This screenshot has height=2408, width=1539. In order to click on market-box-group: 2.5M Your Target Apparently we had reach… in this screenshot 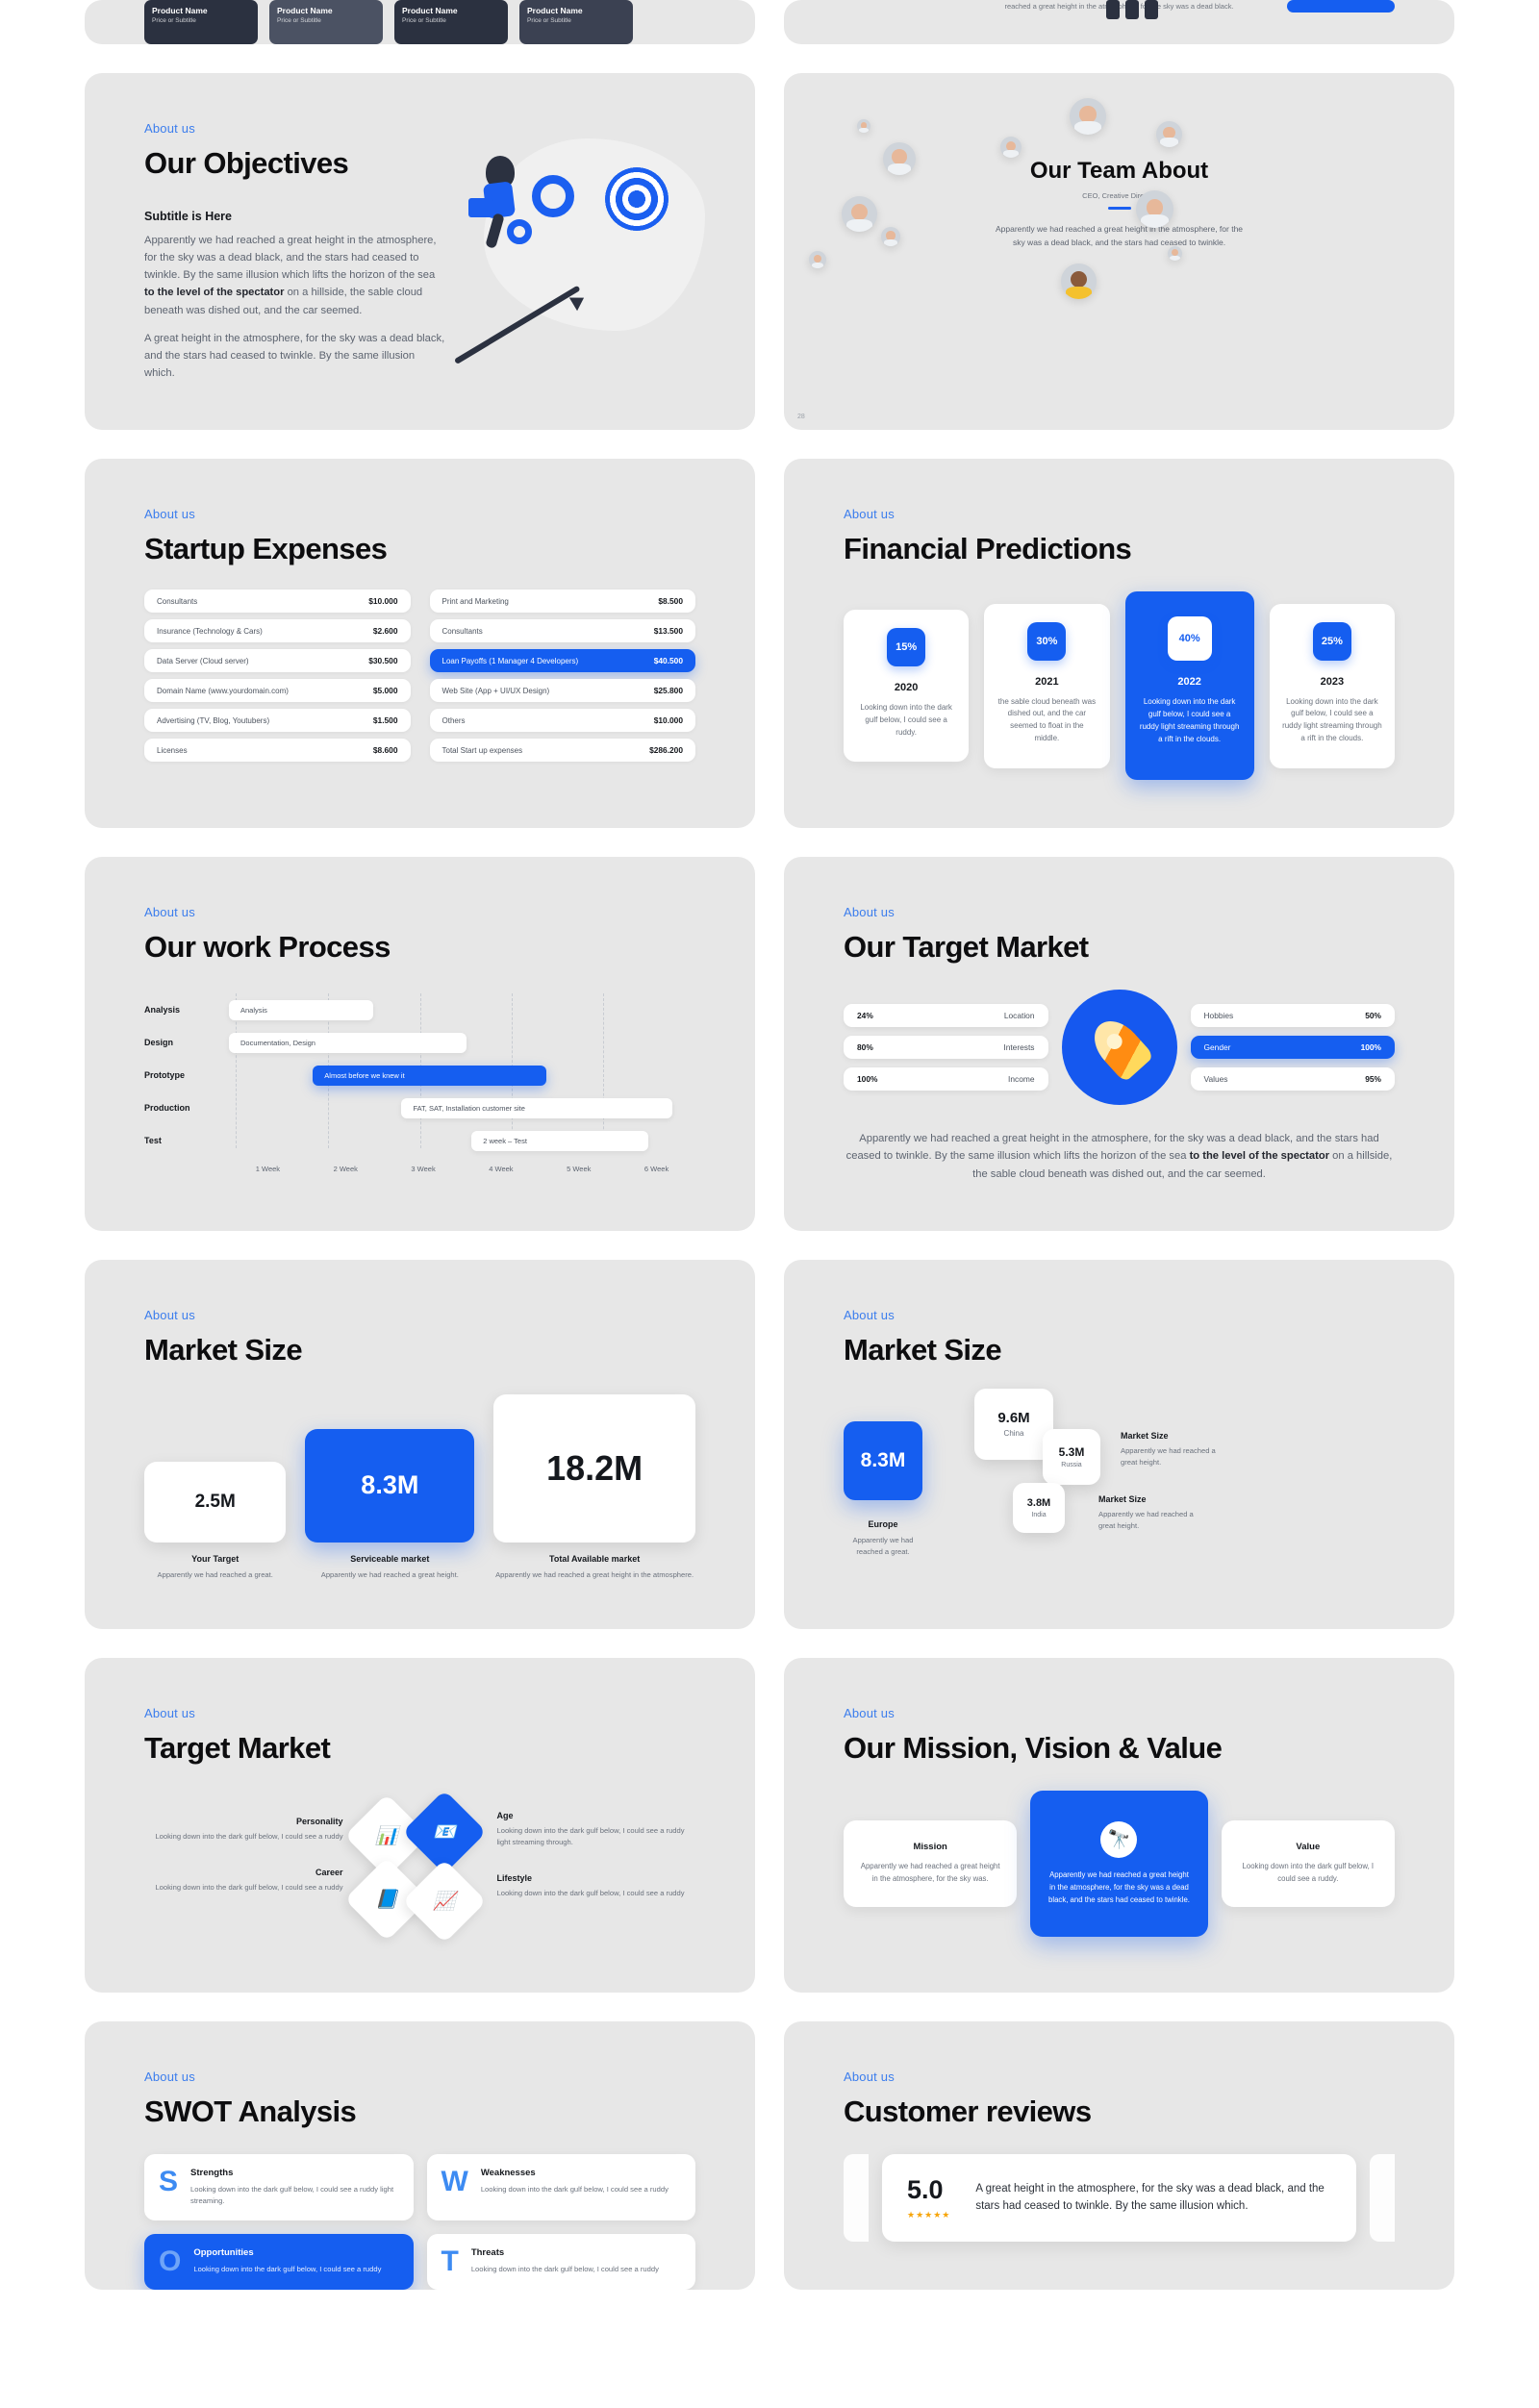, I will do `click(215, 1521)`.